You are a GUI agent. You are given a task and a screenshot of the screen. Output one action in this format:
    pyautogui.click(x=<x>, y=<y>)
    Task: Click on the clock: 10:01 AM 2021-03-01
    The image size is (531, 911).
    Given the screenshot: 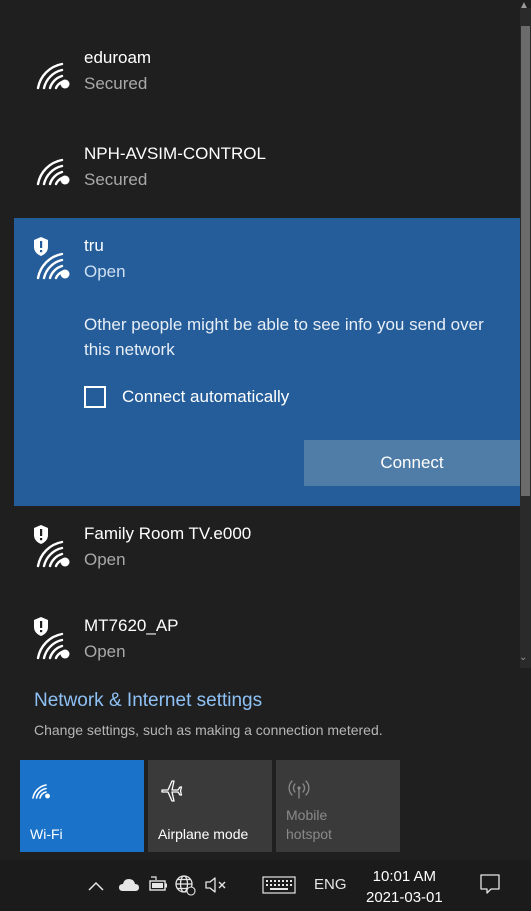 What is the action you would take?
    pyautogui.click(x=404, y=887)
    